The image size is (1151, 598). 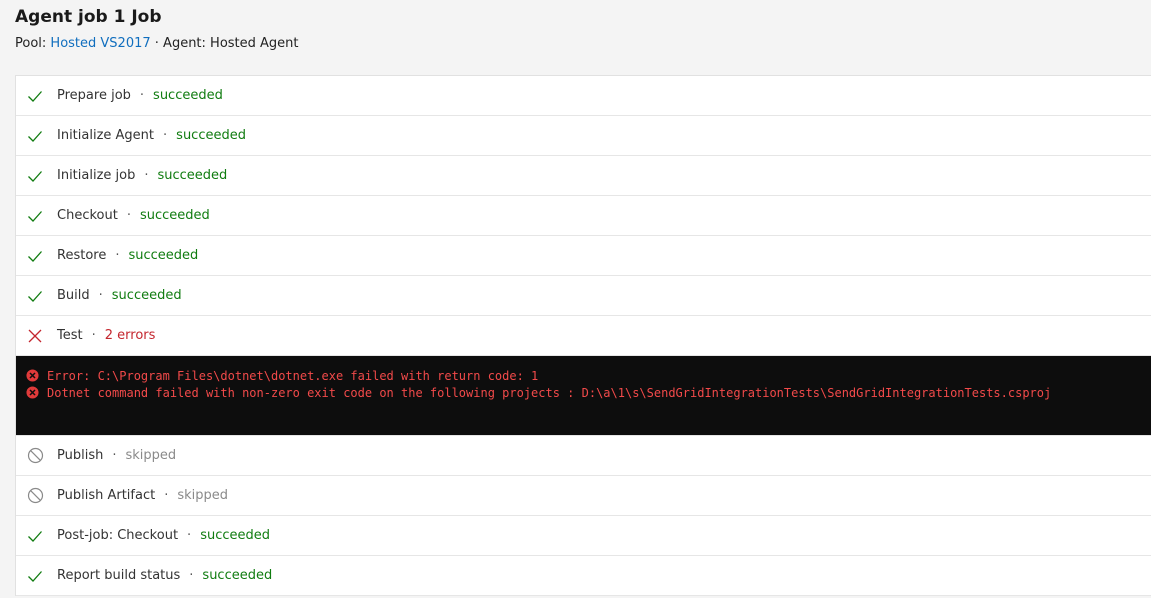 I want to click on step-row-report-build-status: Report build status · succeeded, so click(x=583, y=576).